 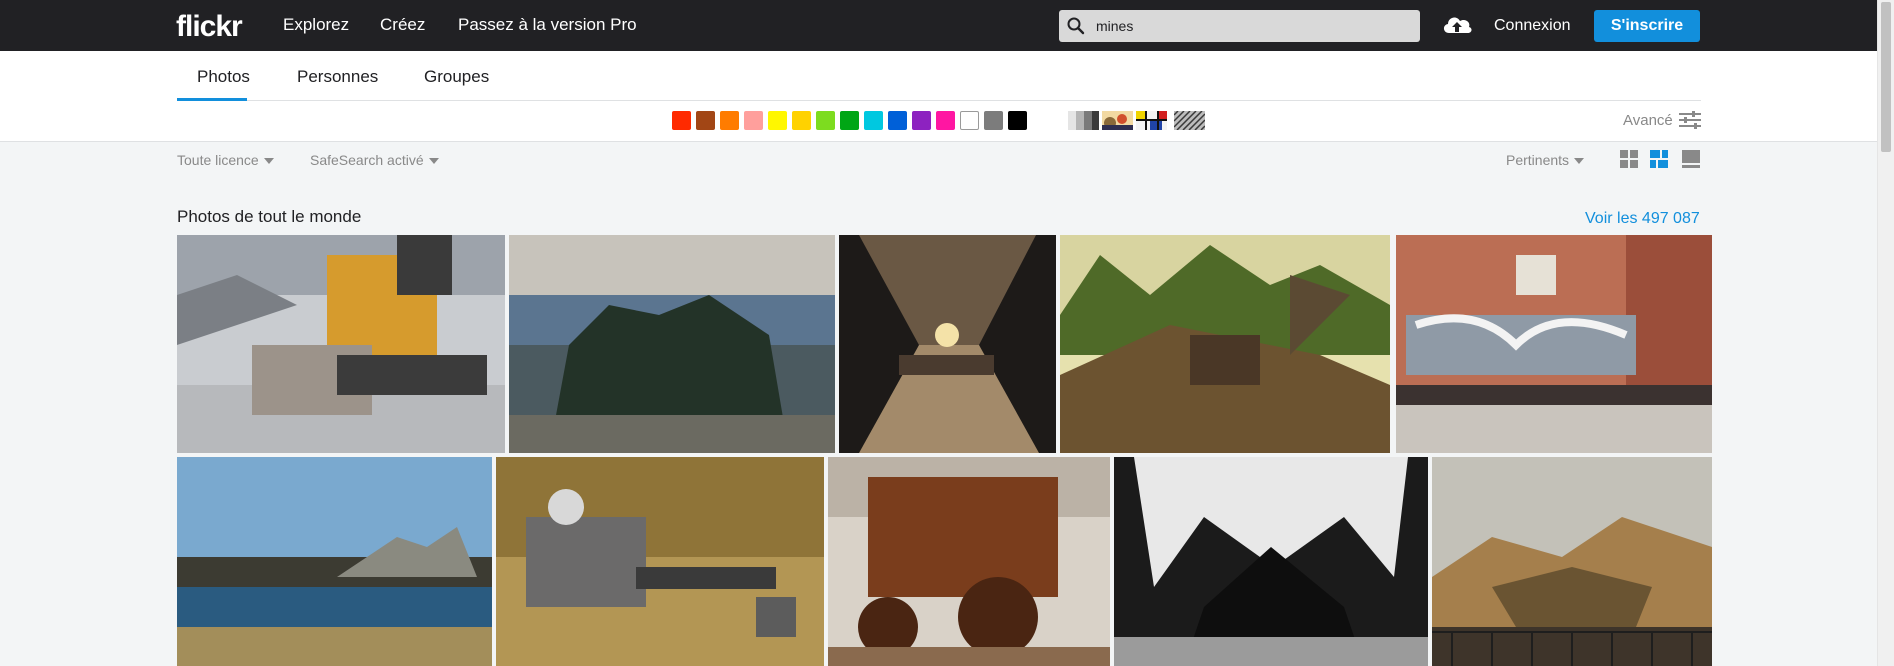 What do you see at coordinates (1225, 344) in the screenshot?
I see `photo-mine-ruins-forest` at bounding box center [1225, 344].